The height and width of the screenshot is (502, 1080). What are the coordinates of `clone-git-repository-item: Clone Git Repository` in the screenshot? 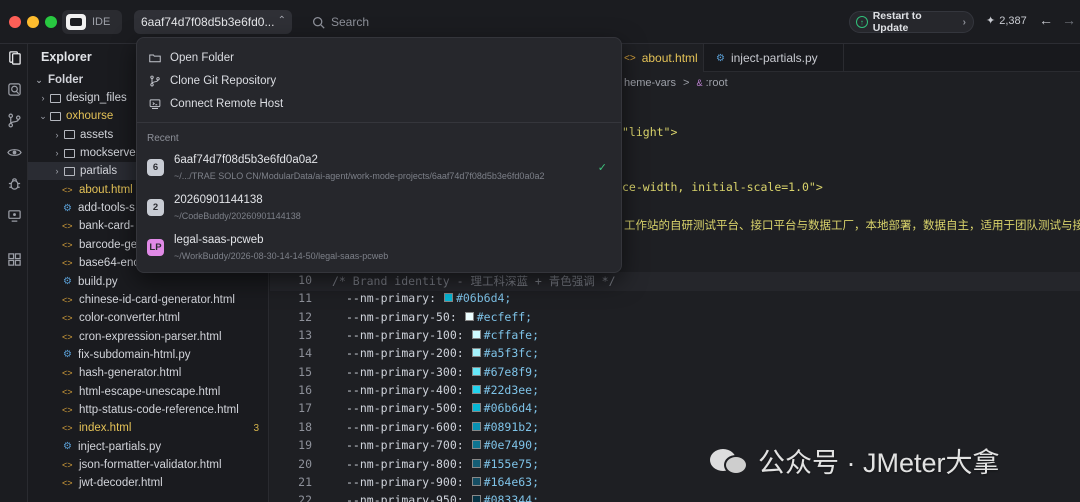 It's located at (212, 81).